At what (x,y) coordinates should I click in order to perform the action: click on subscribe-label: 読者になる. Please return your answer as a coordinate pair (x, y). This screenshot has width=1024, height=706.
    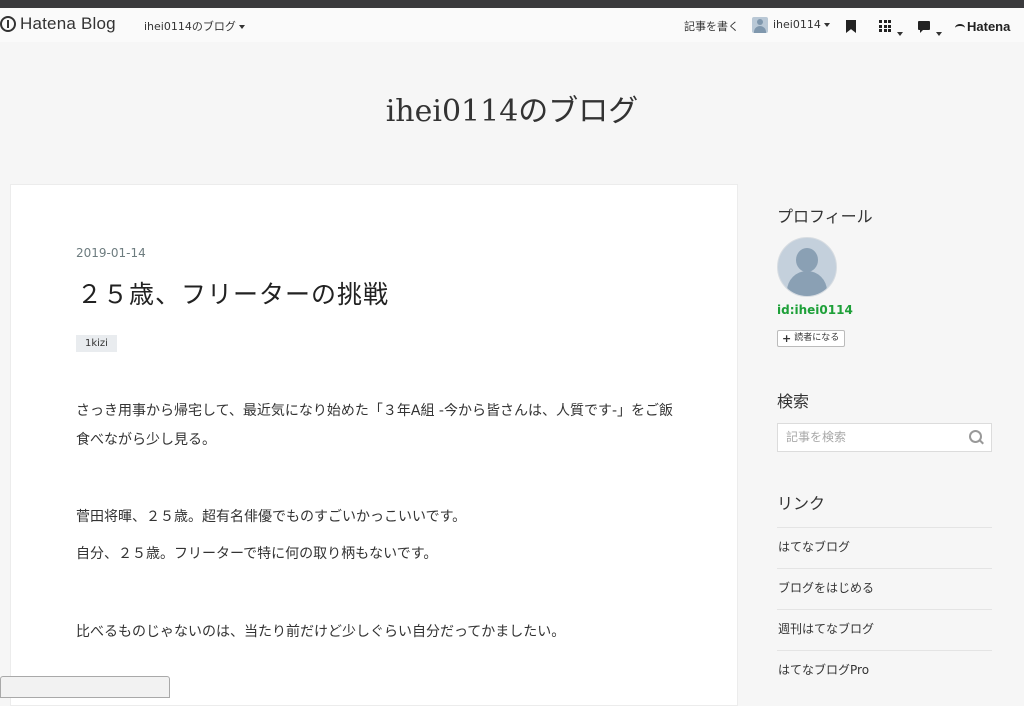
    Looking at the image, I should click on (817, 338).